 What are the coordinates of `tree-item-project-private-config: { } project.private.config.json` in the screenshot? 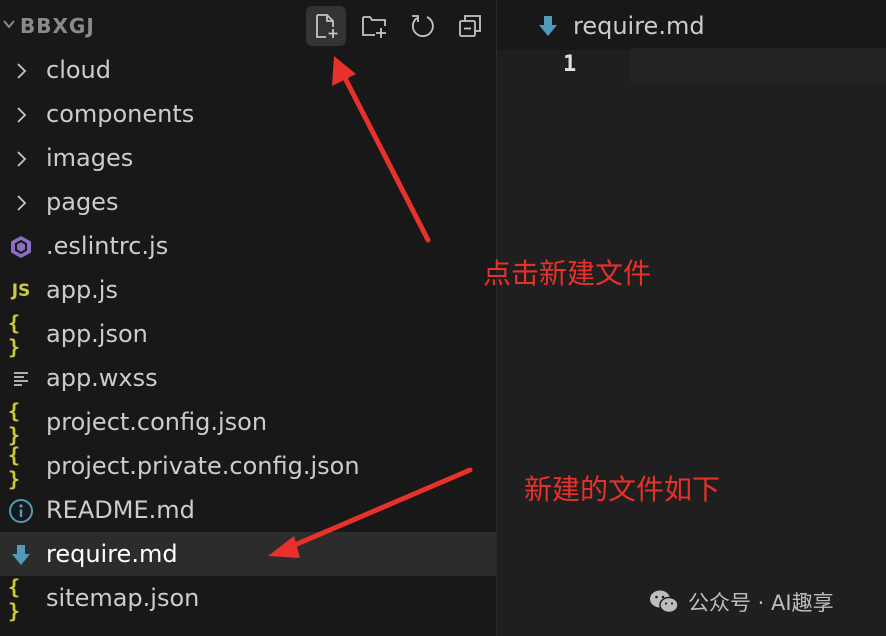 It's located at (248, 467).